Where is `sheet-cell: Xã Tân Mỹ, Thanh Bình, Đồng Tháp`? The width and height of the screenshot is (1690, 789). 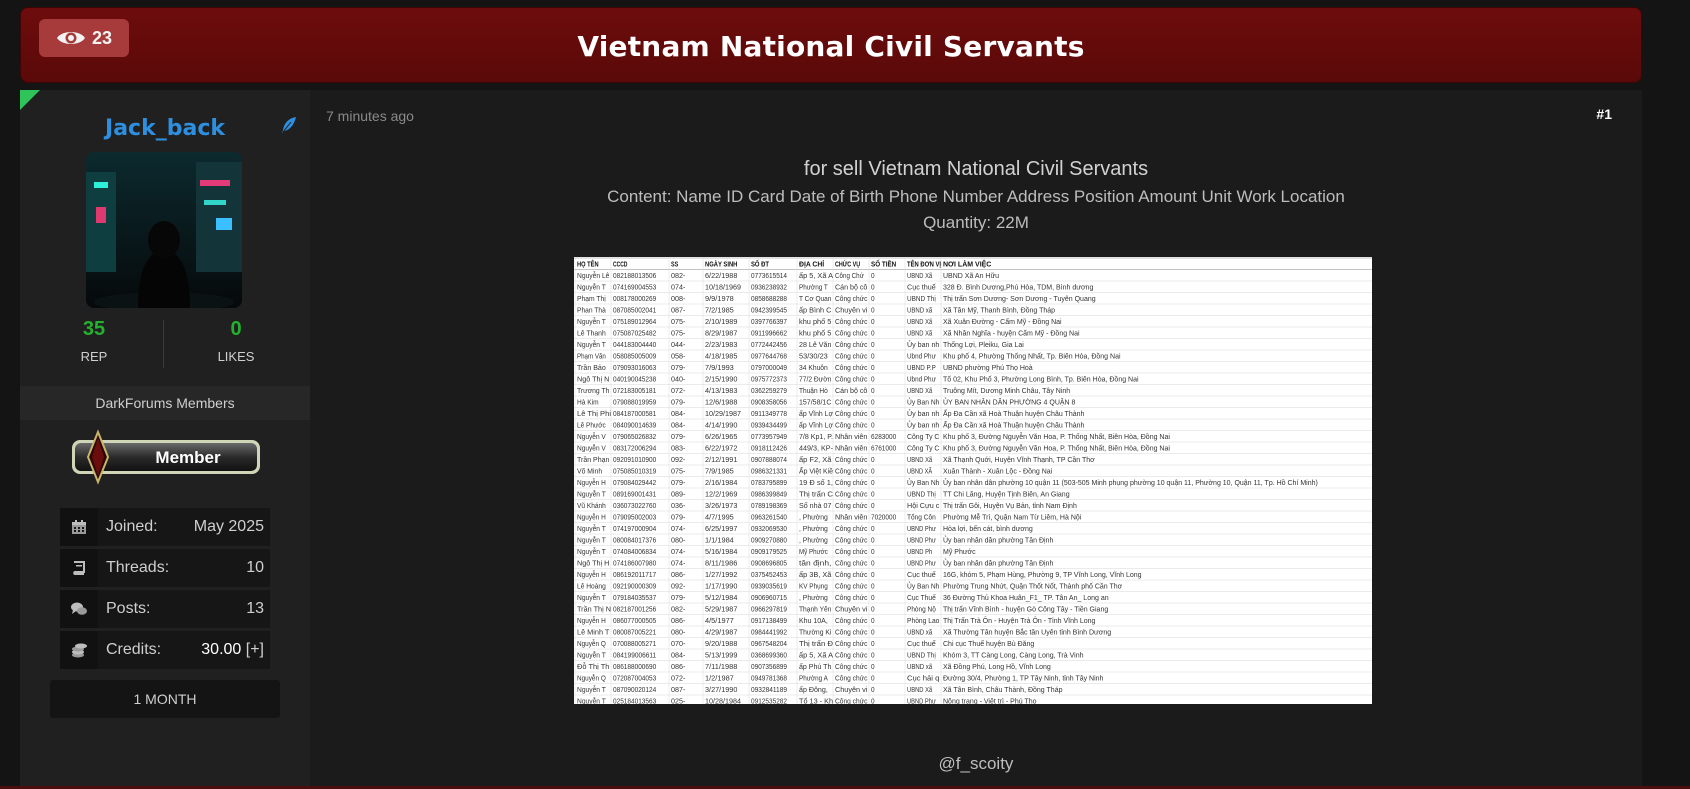
sheet-cell: Xã Tân Mỹ, Thanh Bình, Đồng Tháp is located at coordinates (999, 310).